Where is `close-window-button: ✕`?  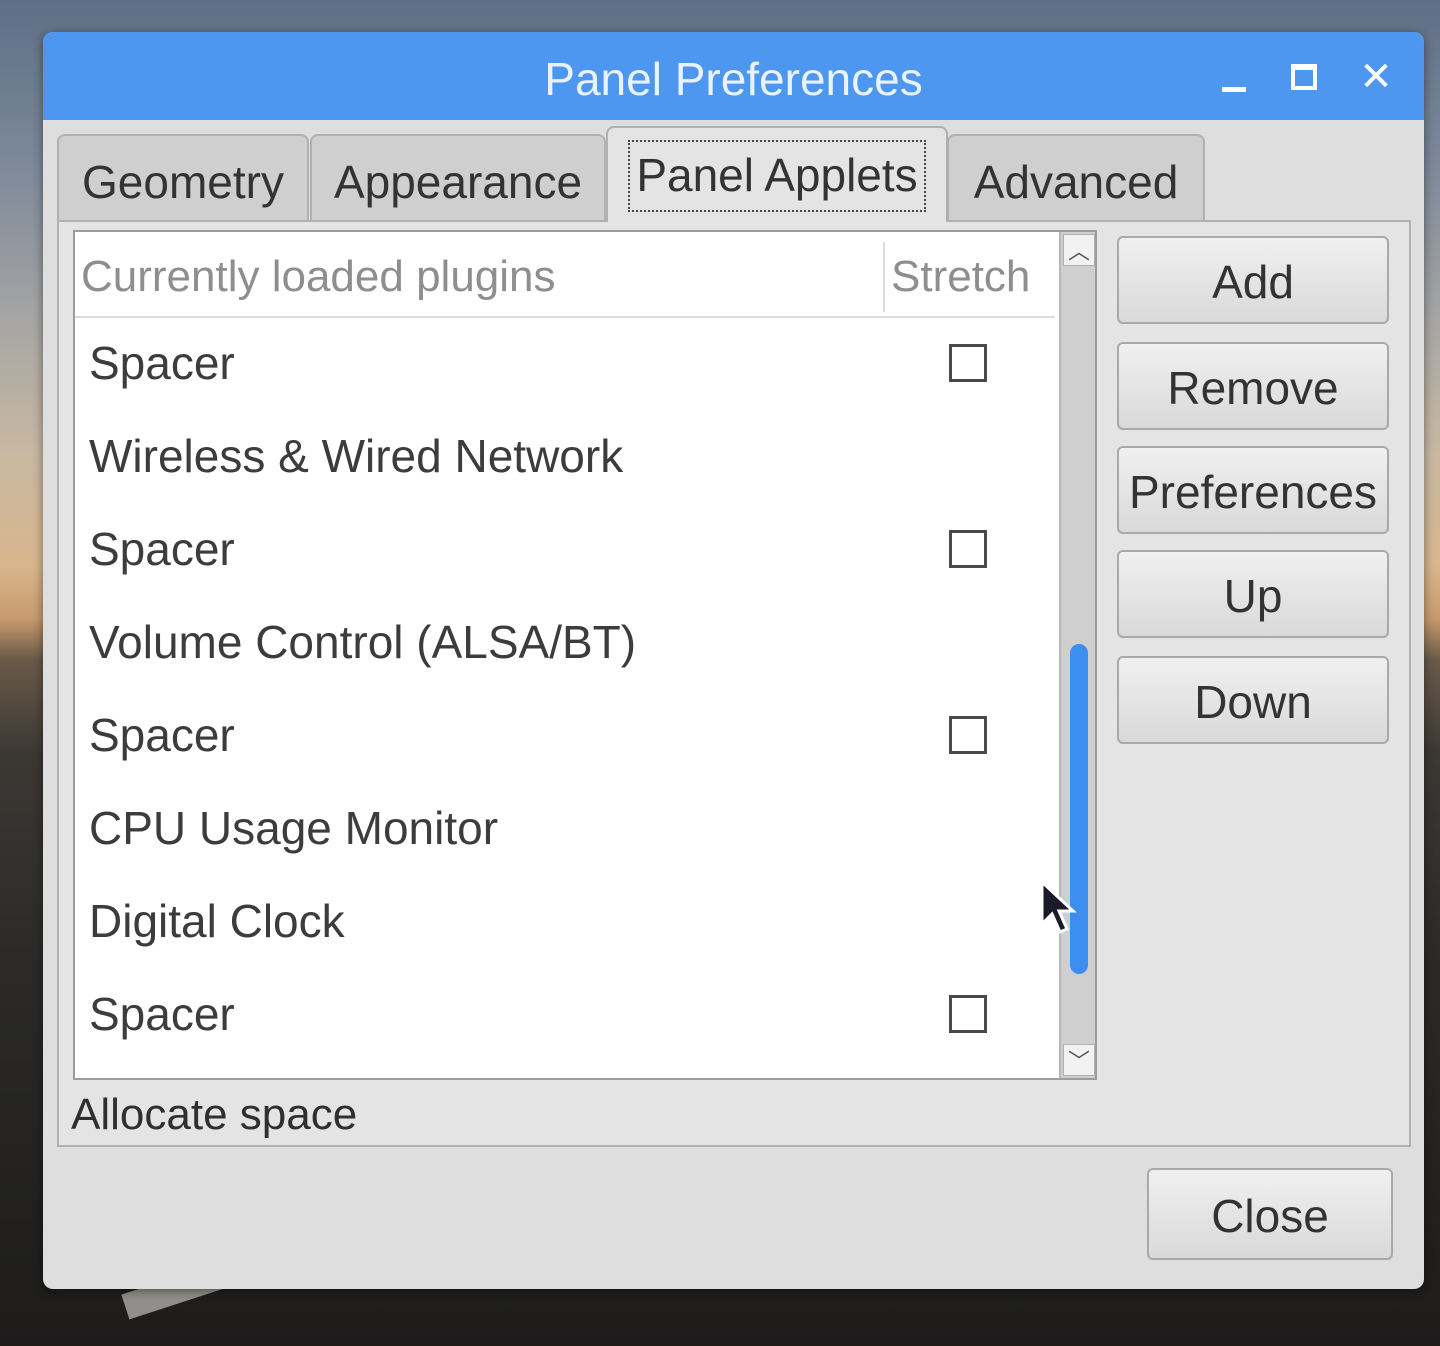
close-window-button: ✕ is located at coordinates (1376, 77).